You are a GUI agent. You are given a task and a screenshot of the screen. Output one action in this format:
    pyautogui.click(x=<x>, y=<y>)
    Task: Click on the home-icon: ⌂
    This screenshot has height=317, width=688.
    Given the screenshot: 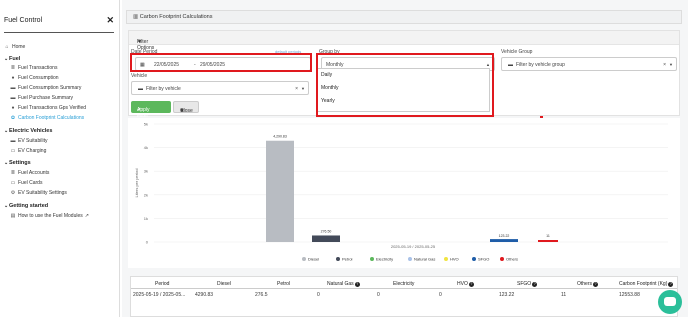 What is the action you would take?
    pyautogui.click(x=7, y=47)
    